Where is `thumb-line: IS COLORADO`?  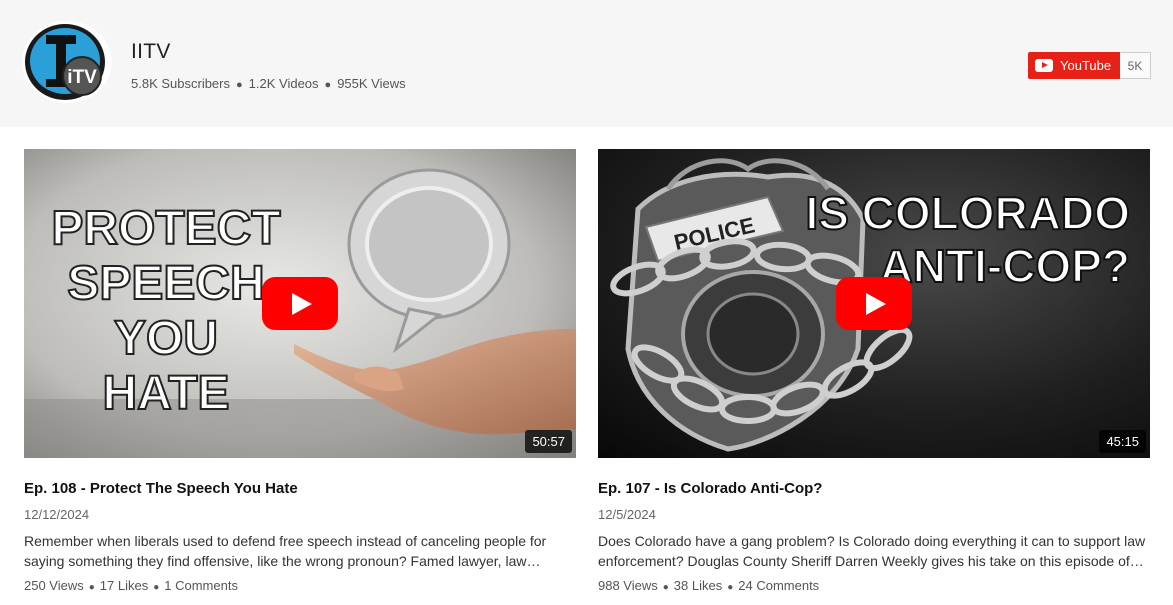
thumb-line: IS COLORADO is located at coordinates (967, 213).